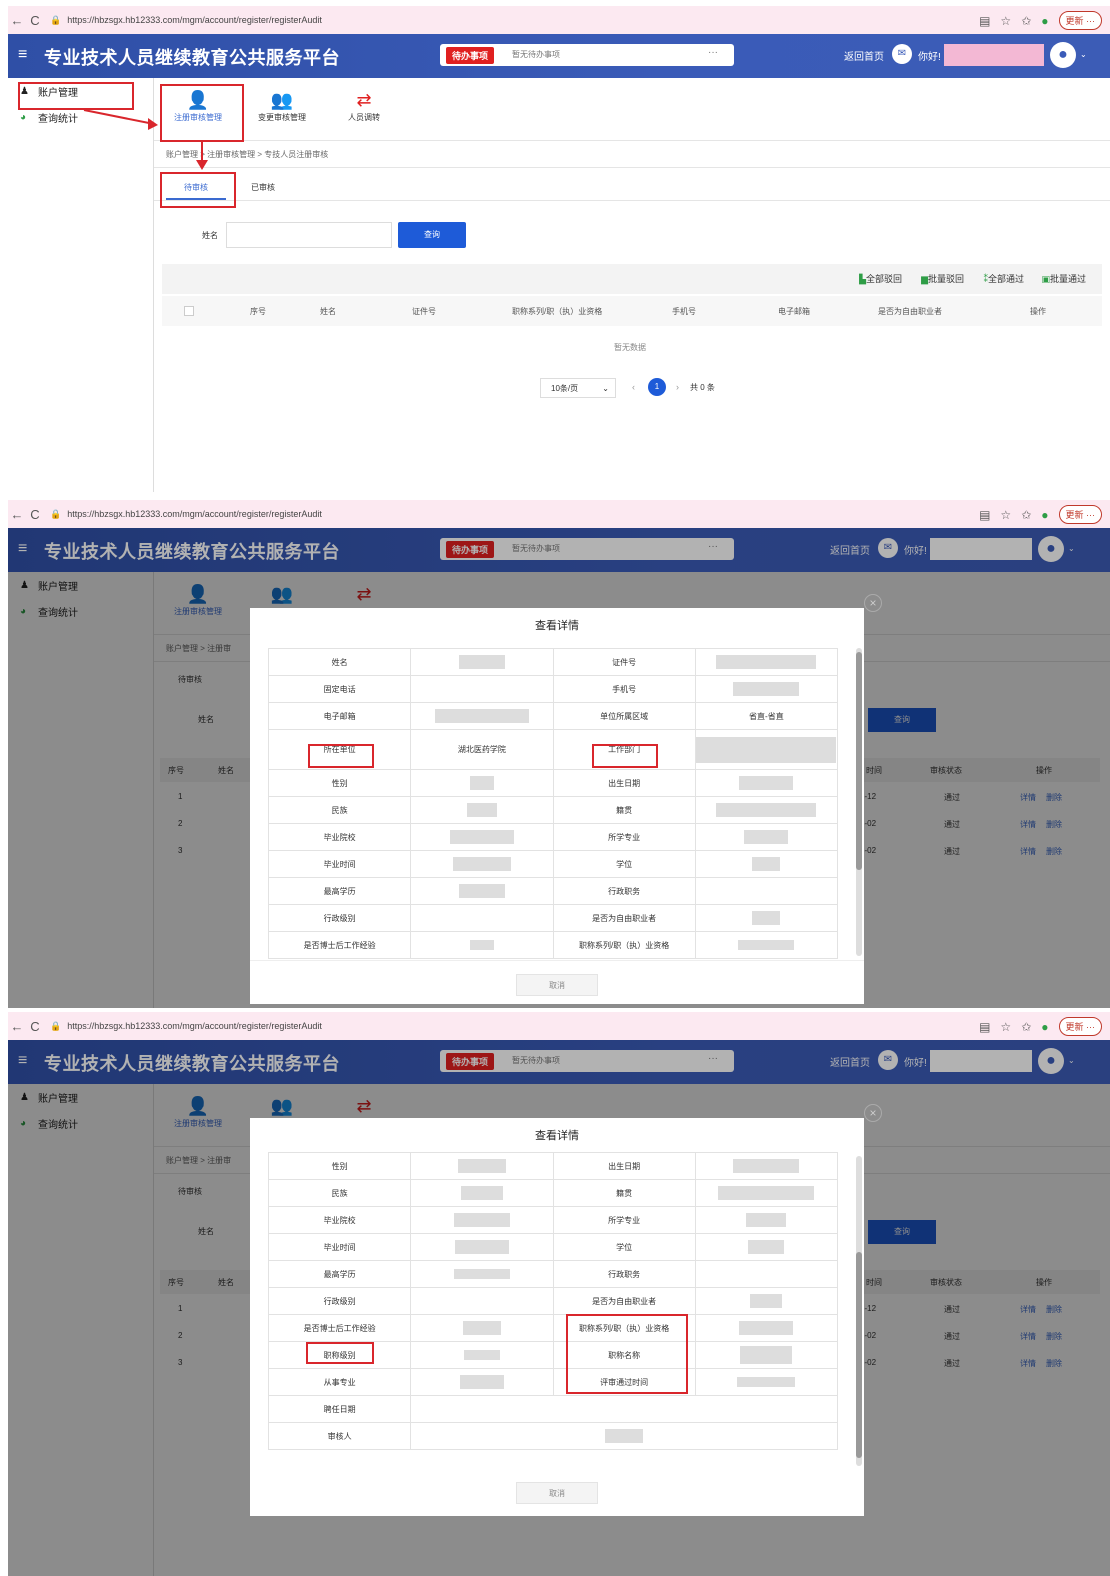  Describe the element at coordinates (1003, 278) in the screenshot. I see `pass-all-button: ⁑全部通过` at that location.